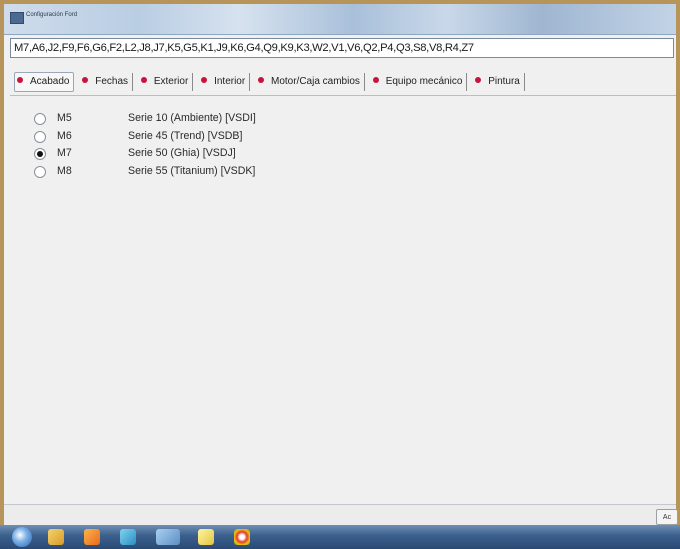 This screenshot has height=549, width=680. Describe the element at coordinates (192, 118) in the screenshot. I see `option-description: Serie 10 (Ambiente) [VSDI]` at that location.